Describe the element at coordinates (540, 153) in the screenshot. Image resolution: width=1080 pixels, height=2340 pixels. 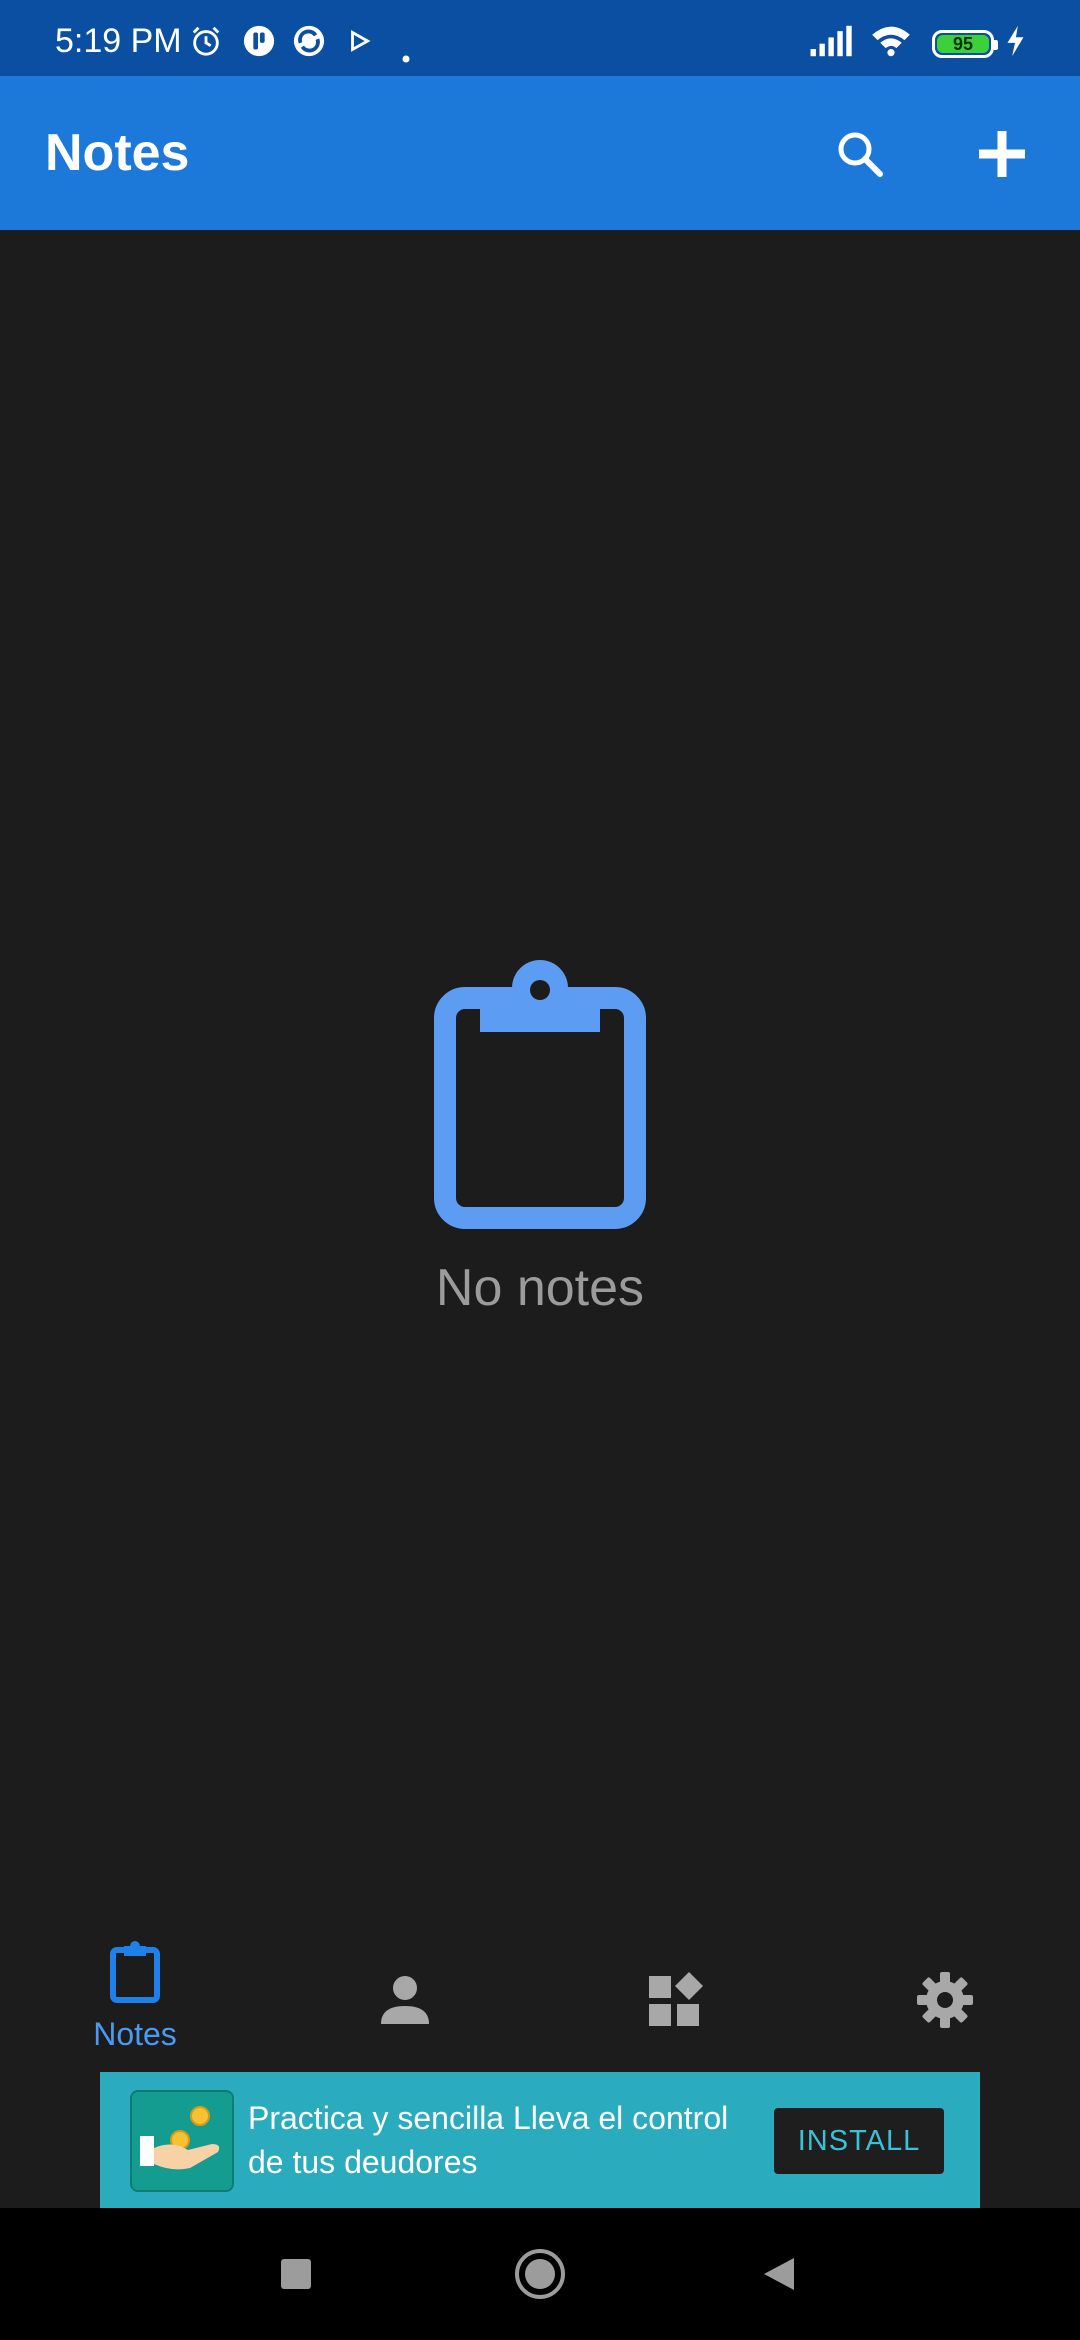
I see `app-bar: Notes` at that location.